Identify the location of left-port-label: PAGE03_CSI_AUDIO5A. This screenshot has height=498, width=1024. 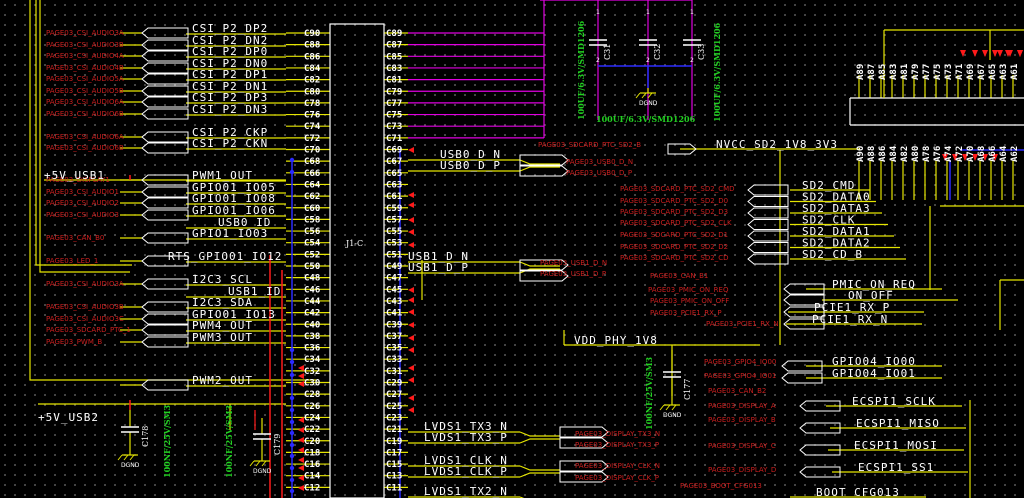
(85, 79).